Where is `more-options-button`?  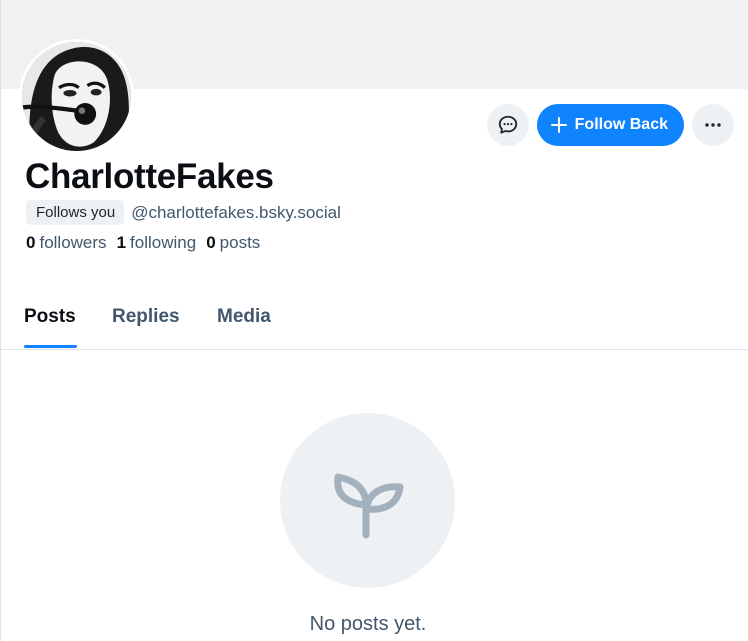
more-options-button is located at coordinates (713, 125).